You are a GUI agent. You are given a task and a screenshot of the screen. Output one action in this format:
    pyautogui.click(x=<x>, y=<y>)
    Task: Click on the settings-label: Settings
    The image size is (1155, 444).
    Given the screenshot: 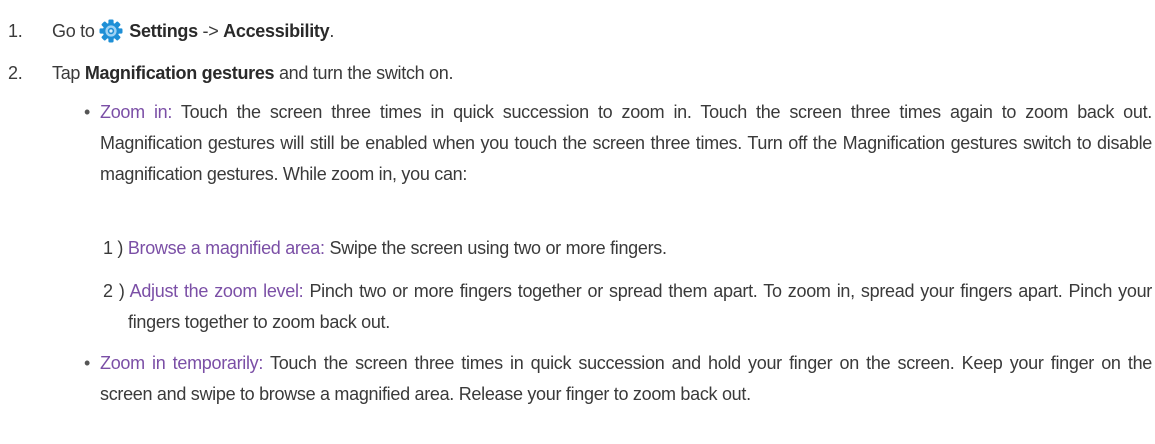 What is the action you would take?
    pyautogui.click(x=163, y=31)
    